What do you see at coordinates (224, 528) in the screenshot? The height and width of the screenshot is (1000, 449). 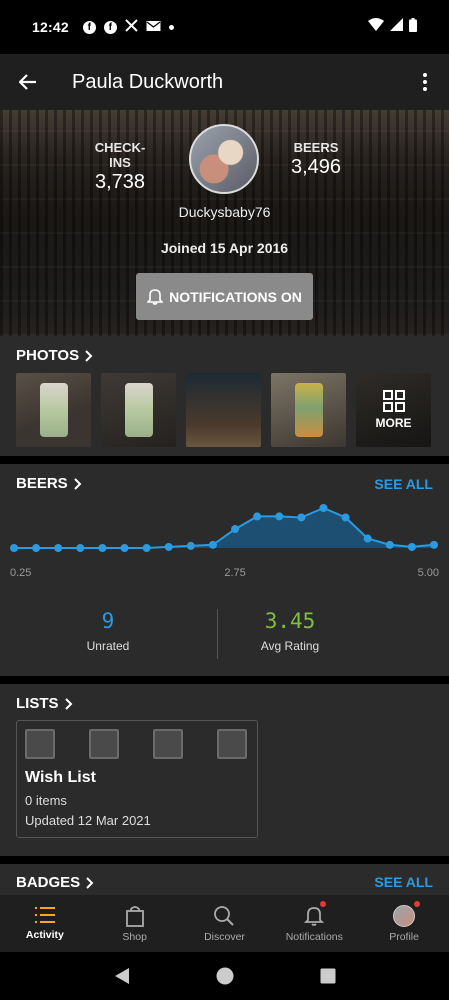 I see `chart-area` at bounding box center [224, 528].